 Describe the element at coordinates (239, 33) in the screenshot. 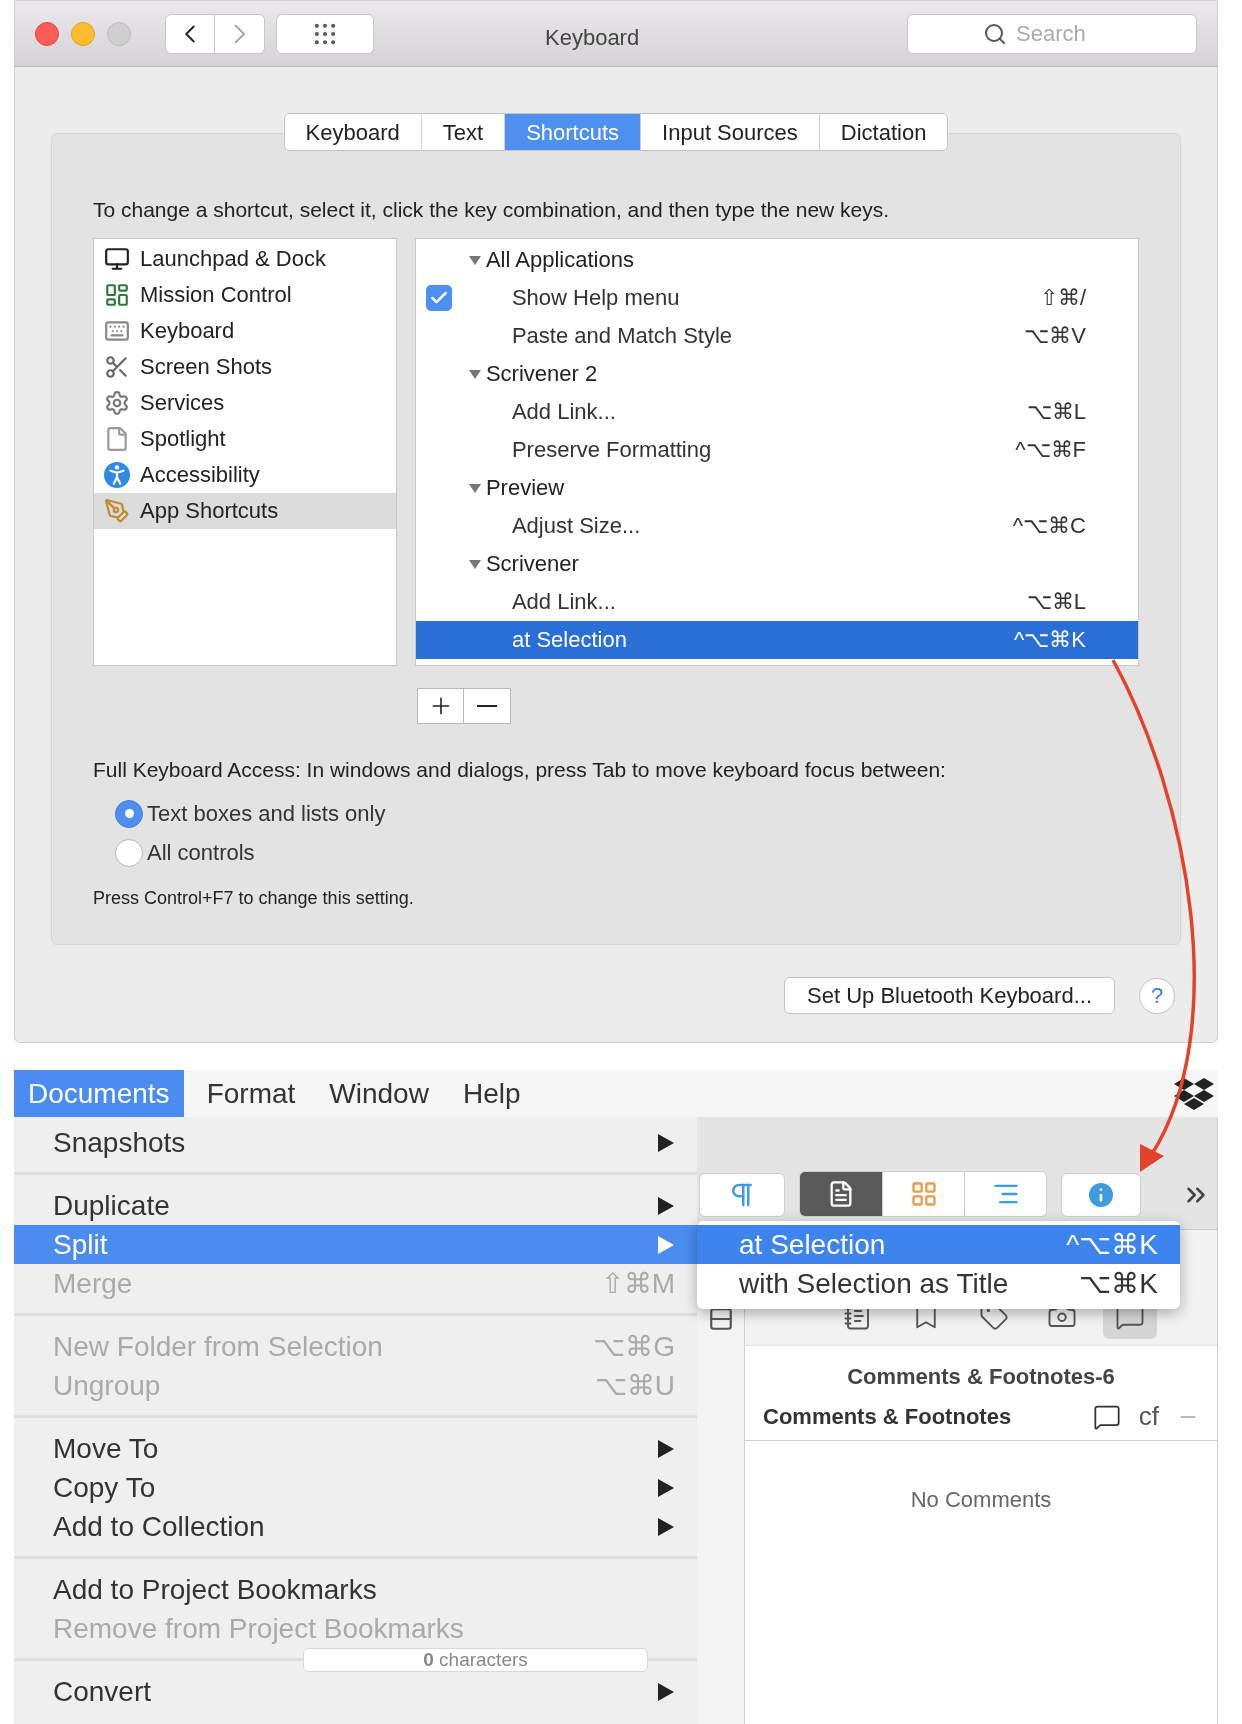

I see `chevron-right-icon` at that location.